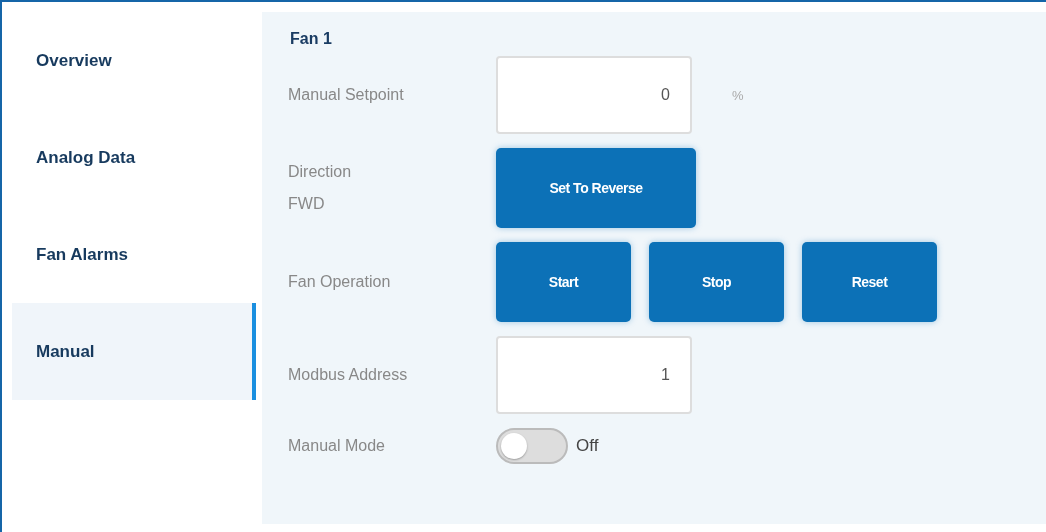 The image size is (1046, 532). I want to click on input-field: 1, so click(594, 375).